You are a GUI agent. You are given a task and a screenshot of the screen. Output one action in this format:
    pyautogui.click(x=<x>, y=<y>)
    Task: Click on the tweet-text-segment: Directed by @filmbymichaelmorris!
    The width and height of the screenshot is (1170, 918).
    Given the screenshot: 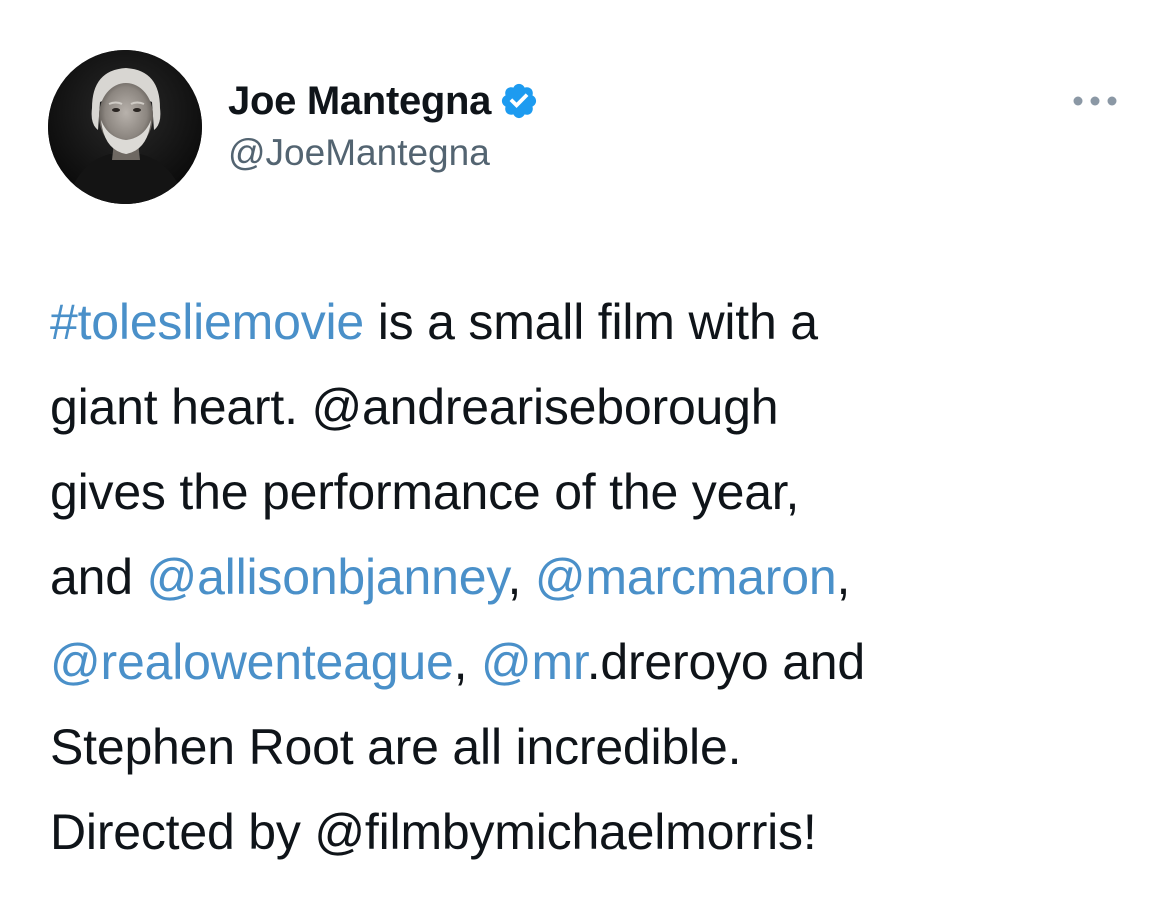 What is the action you would take?
    pyautogui.click(x=433, y=832)
    